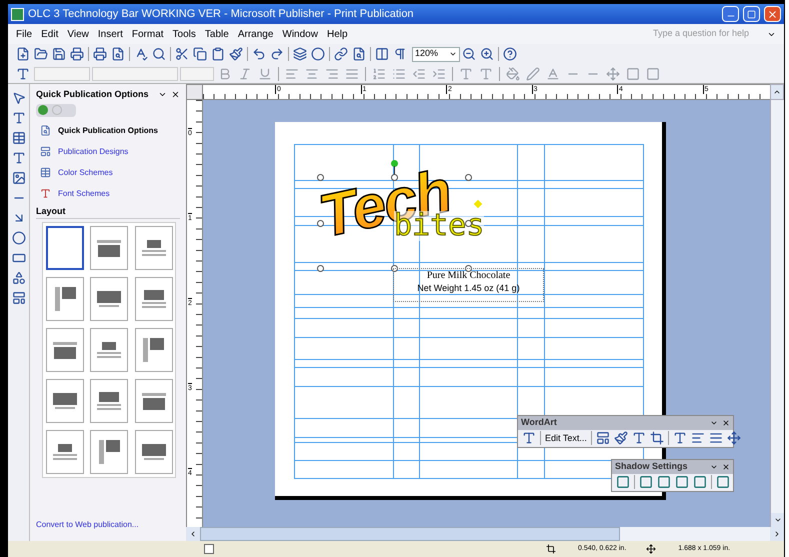 This screenshot has height=557, width=789. What do you see at coordinates (651, 467) in the screenshot?
I see `toolbar-title: Shadow Settings` at bounding box center [651, 467].